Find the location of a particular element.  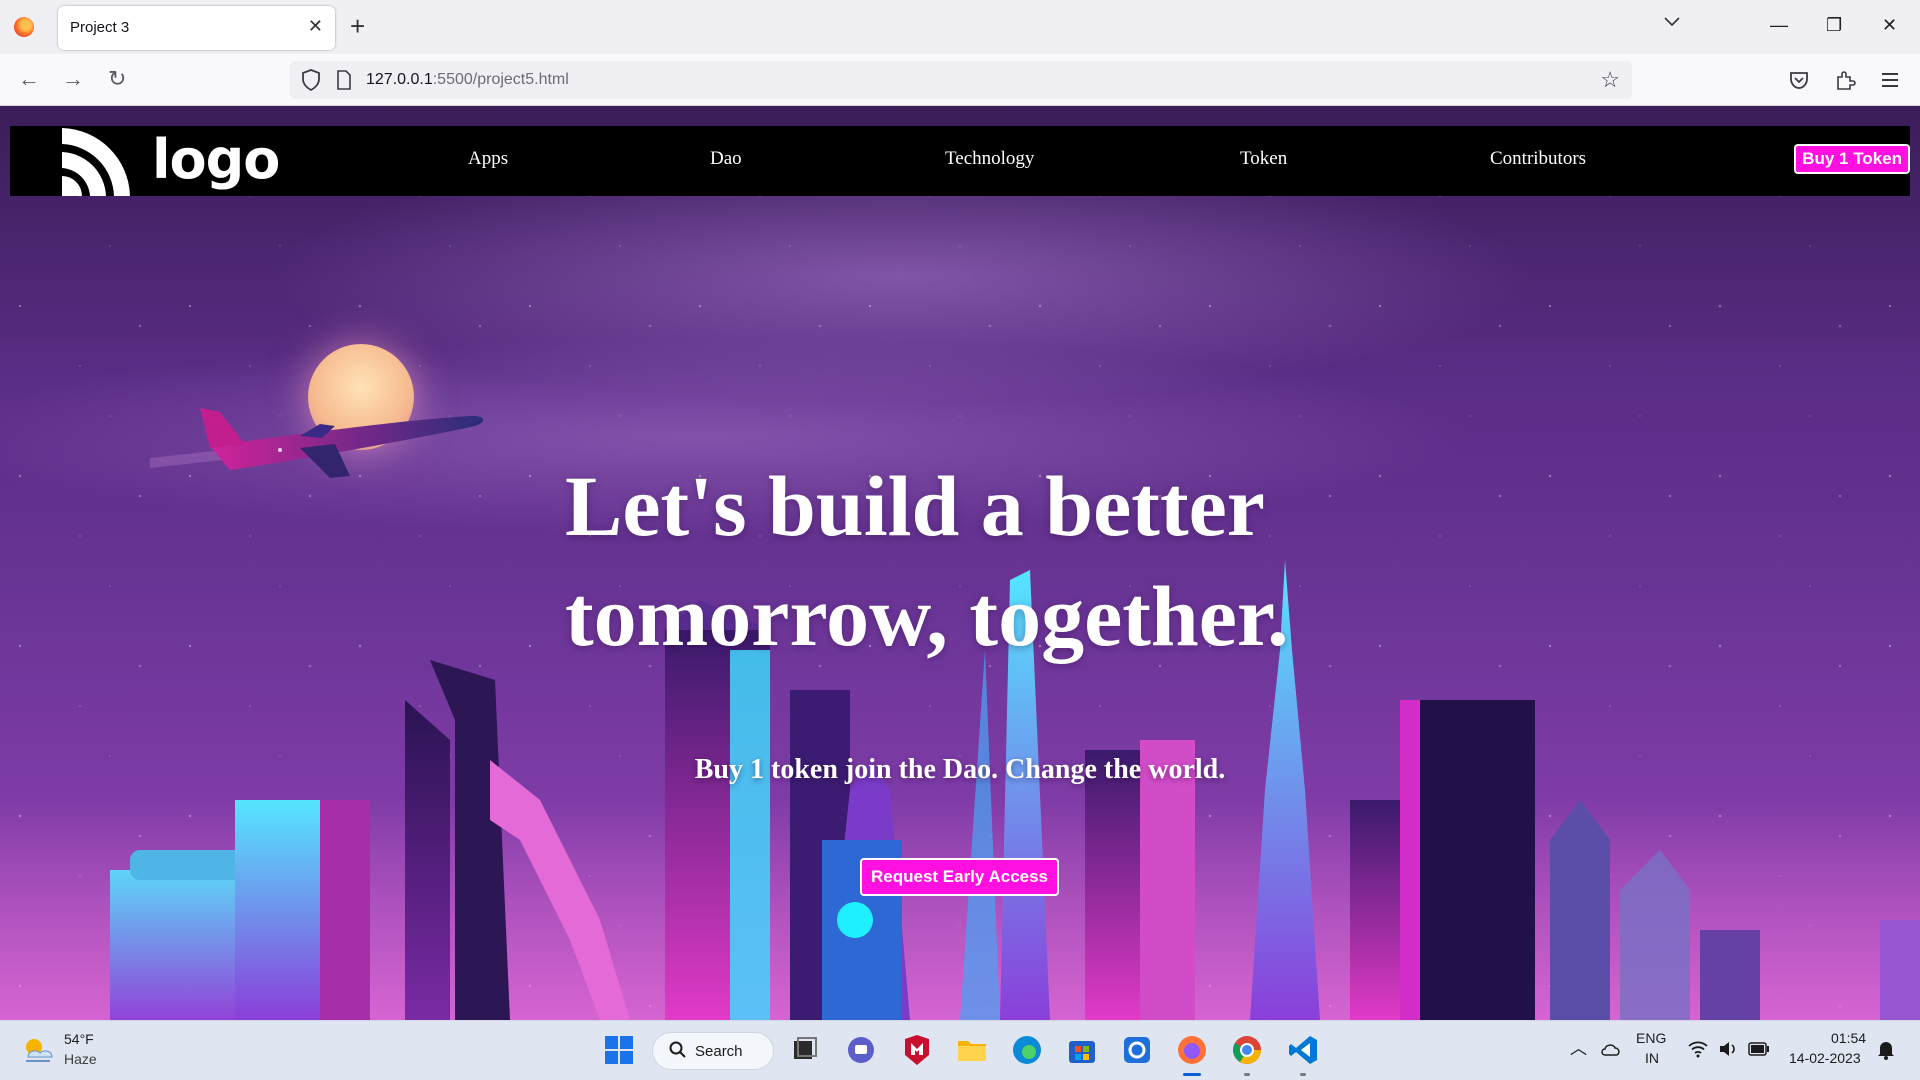

nav-link-token: Token is located at coordinates (1263, 159).